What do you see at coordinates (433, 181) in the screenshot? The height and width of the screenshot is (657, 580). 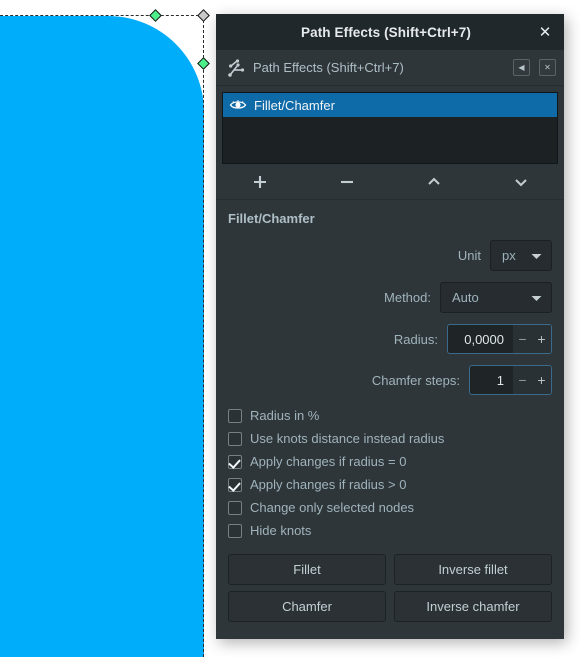 I see `move-effect-up-button` at bounding box center [433, 181].